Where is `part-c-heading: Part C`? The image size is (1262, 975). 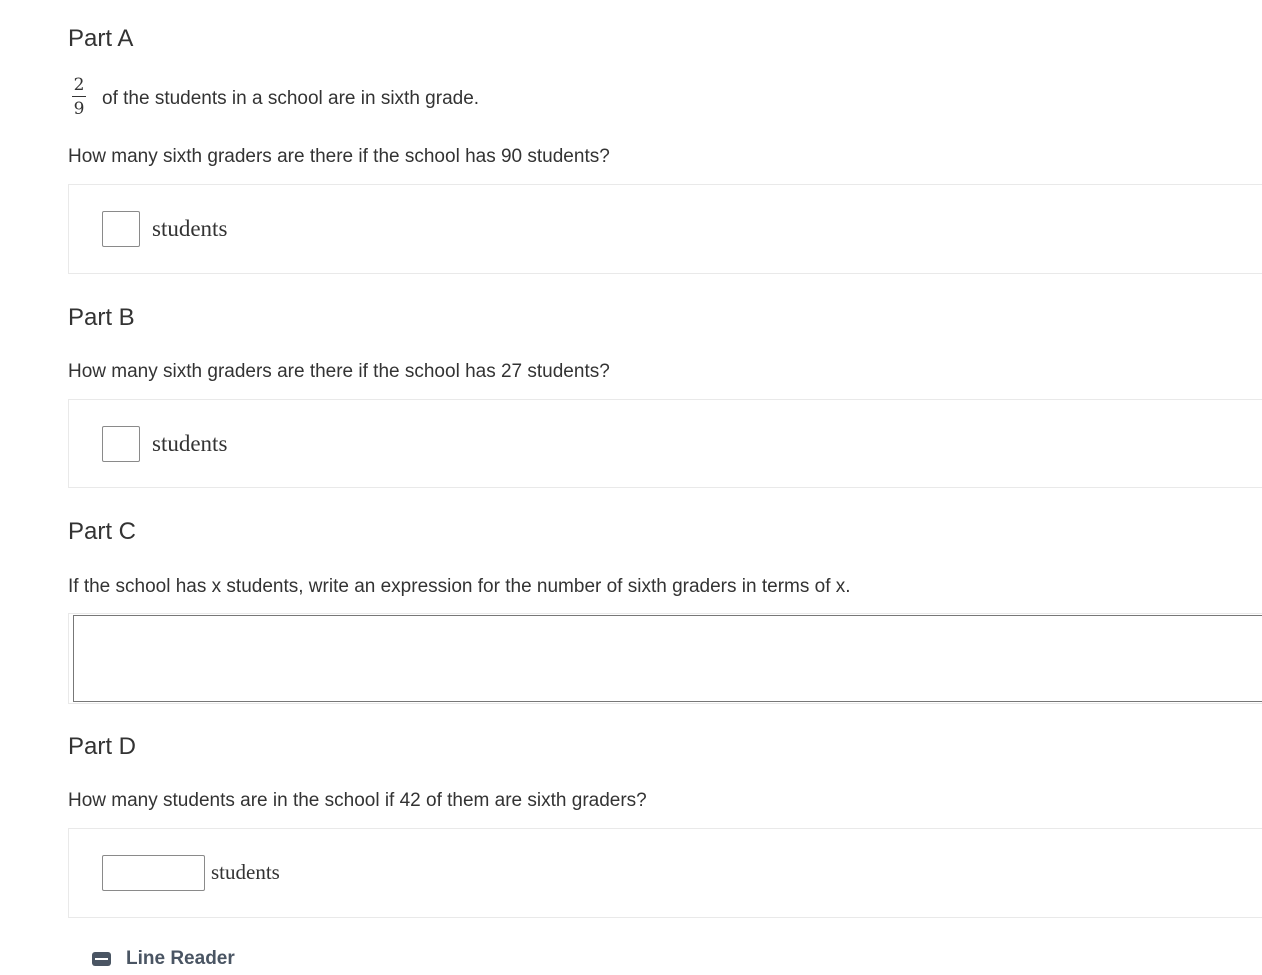 part-c-heading: Part C is located at coordinates (102, 531).